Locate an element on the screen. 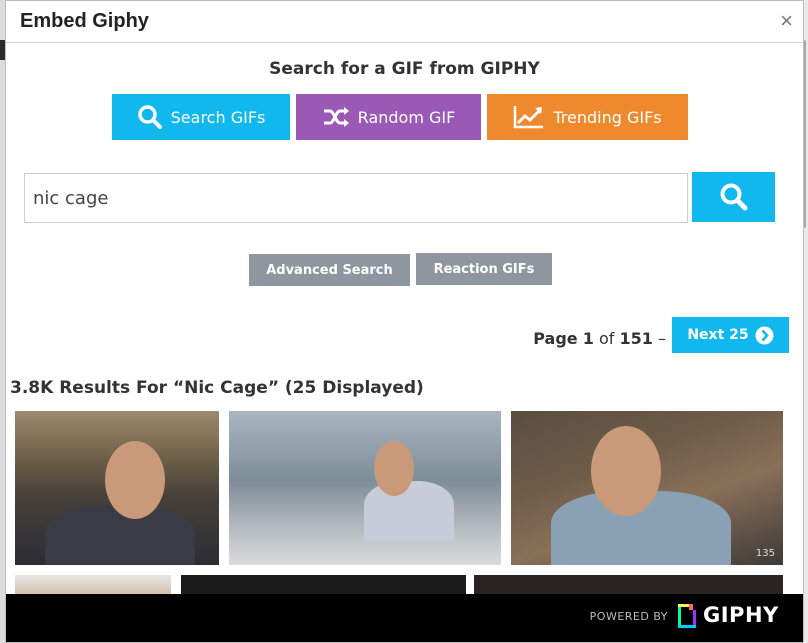 Image resolution: width=808 pixels, height=643 pixels. random-gif-label: Random GIF is located at coordinates (406, 117).